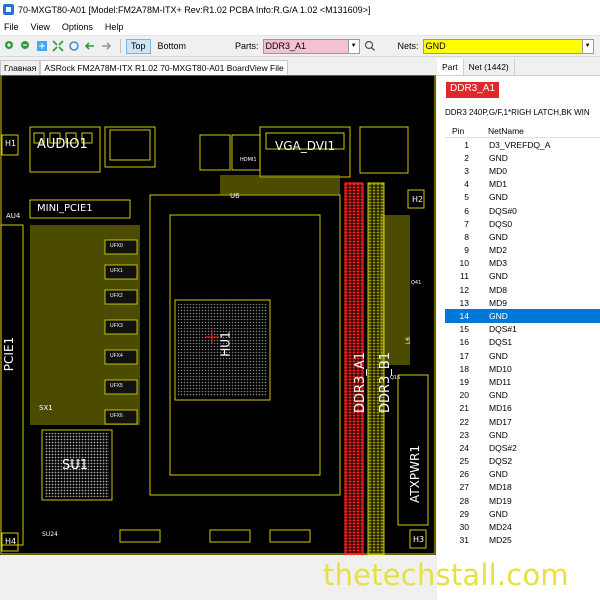 The image size is (600, 600). What do you see at coordinates (114, 27) in the screenshot?
I see `menu-help: Help` at bounding box center [114, 27].